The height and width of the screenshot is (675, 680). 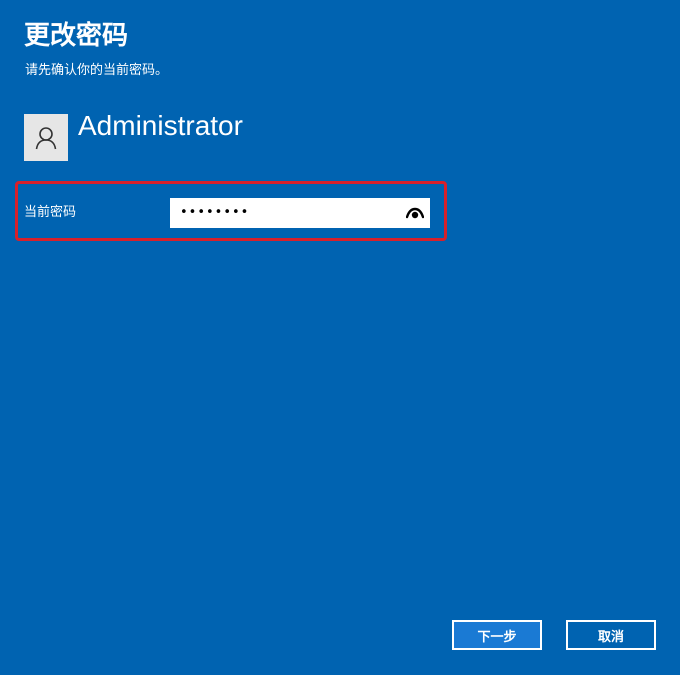 I want to click on reveal-password-button, so click(x=415, y=213).